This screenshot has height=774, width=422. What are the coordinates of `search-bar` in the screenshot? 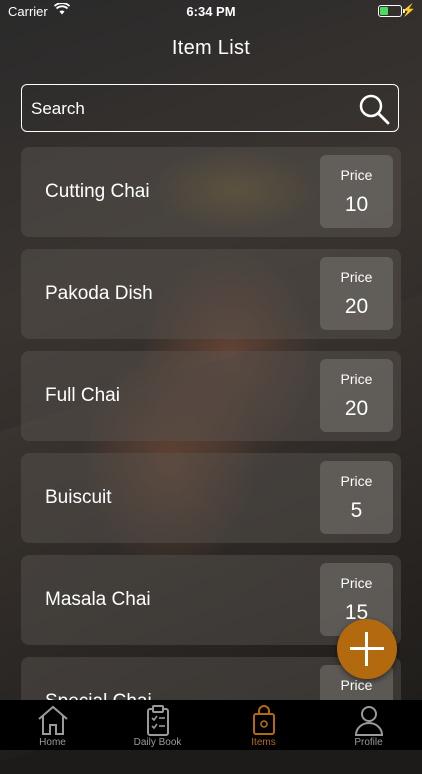 It's located at (210, 108).